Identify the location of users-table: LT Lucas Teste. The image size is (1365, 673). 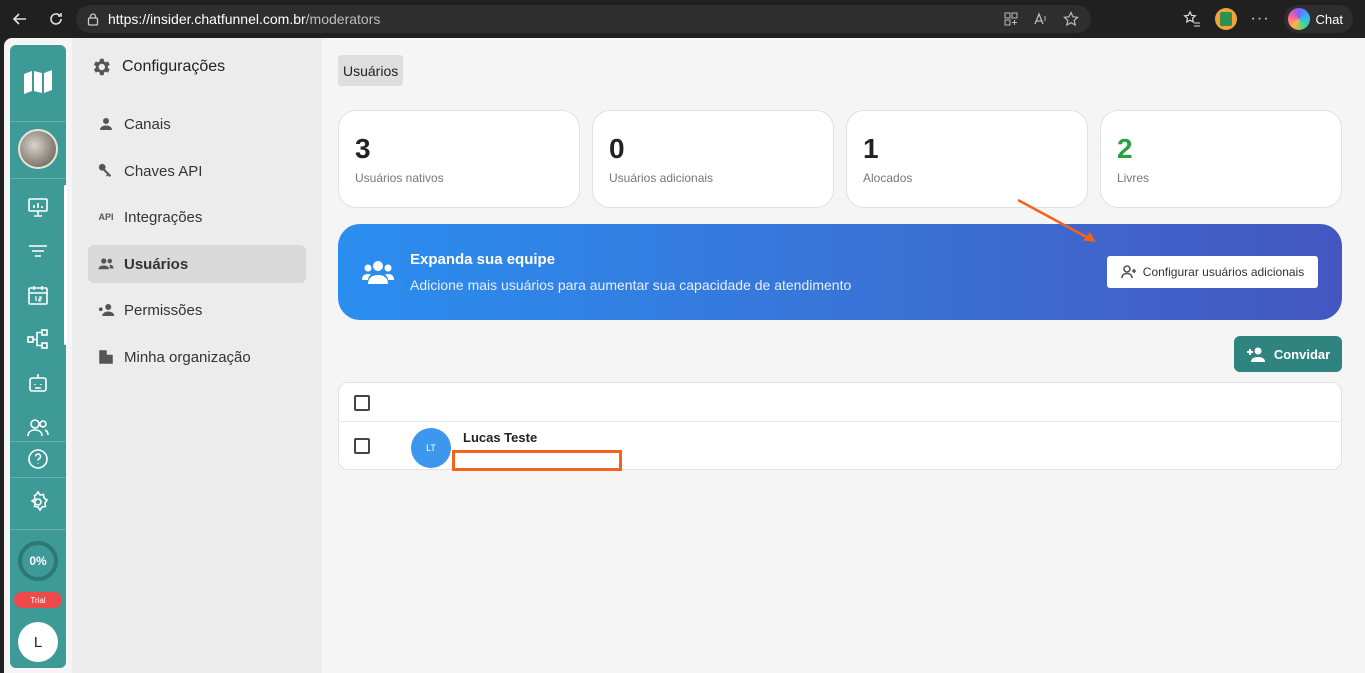
(840, 426).